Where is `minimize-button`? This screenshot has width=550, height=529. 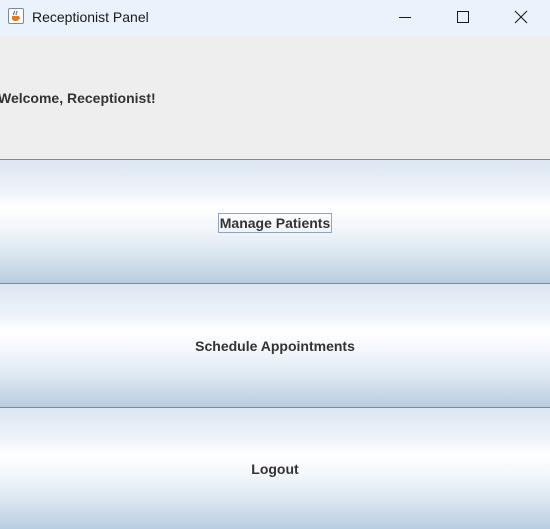
minimize-button is located at coordinates (405, 17).